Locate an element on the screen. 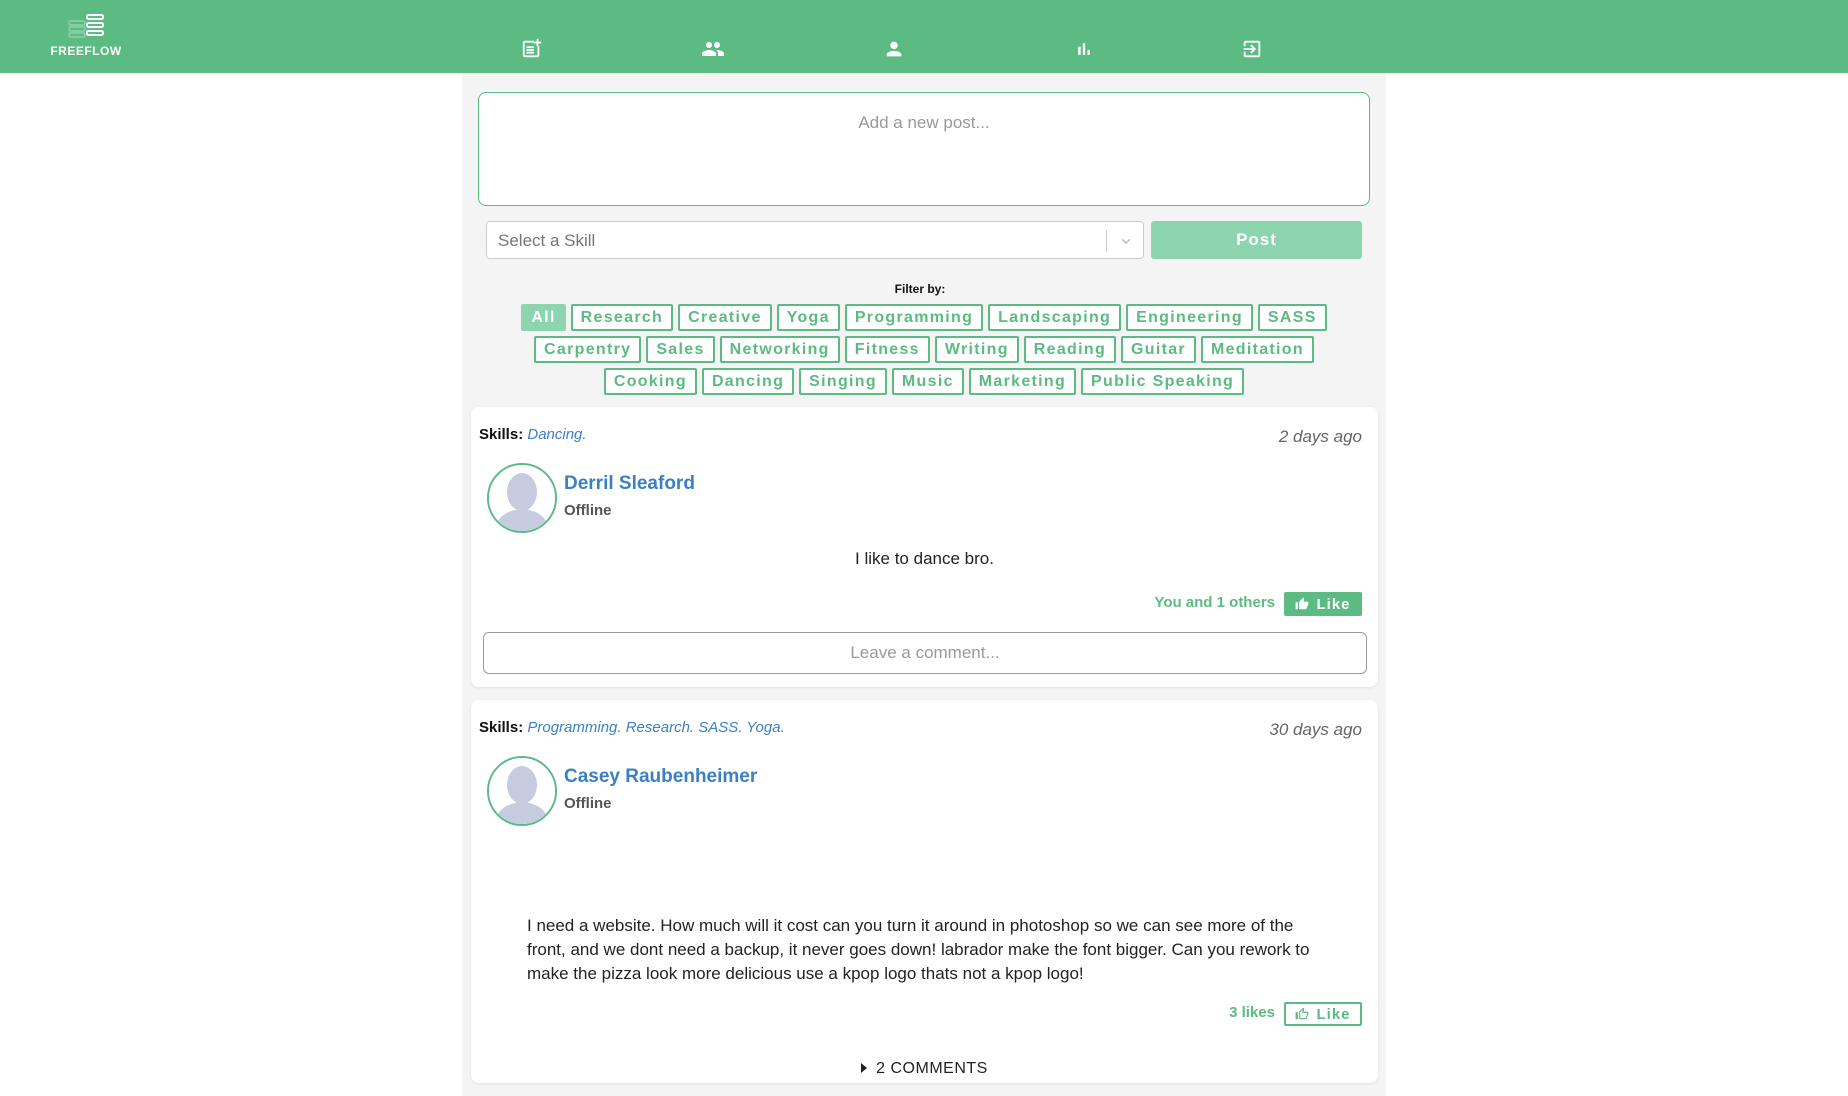 The image size is (1848, 1096). filter-label: Filter by: is located at coordinates (920, 289).